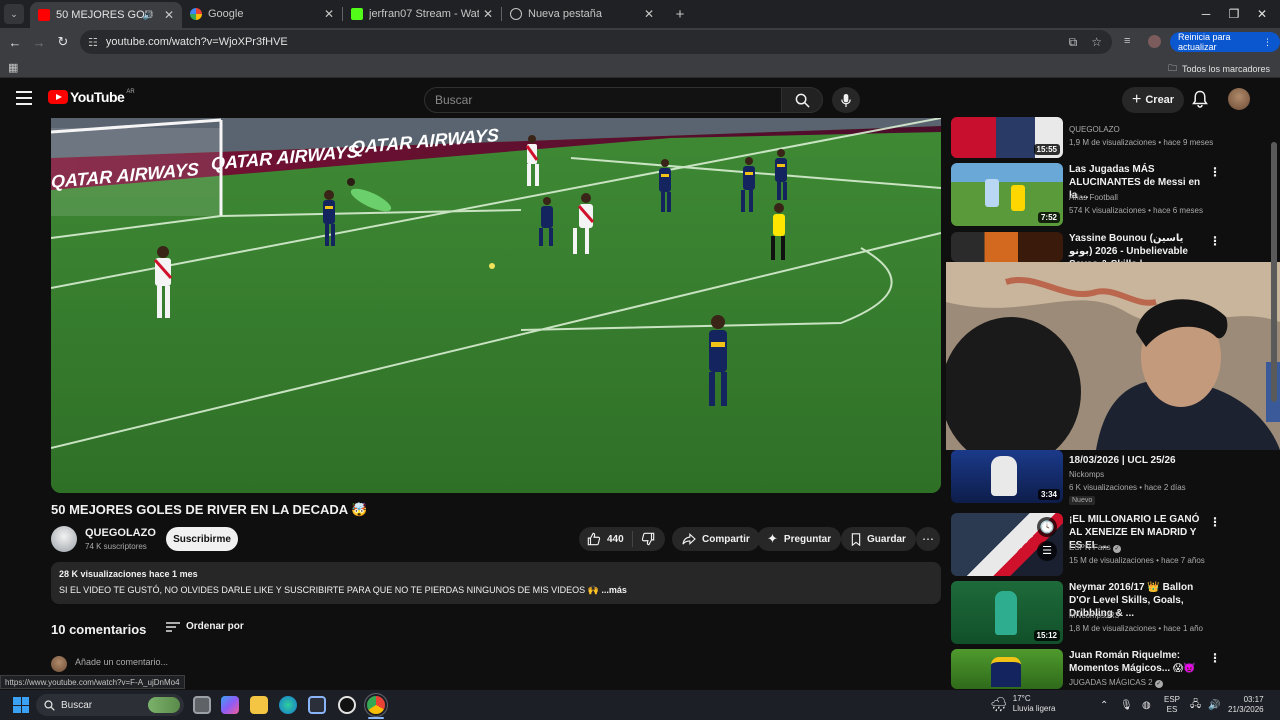  Describe the element at coordinates (148, 15) in the screenshot. I see `speaker-icon: 🔊` at that location.